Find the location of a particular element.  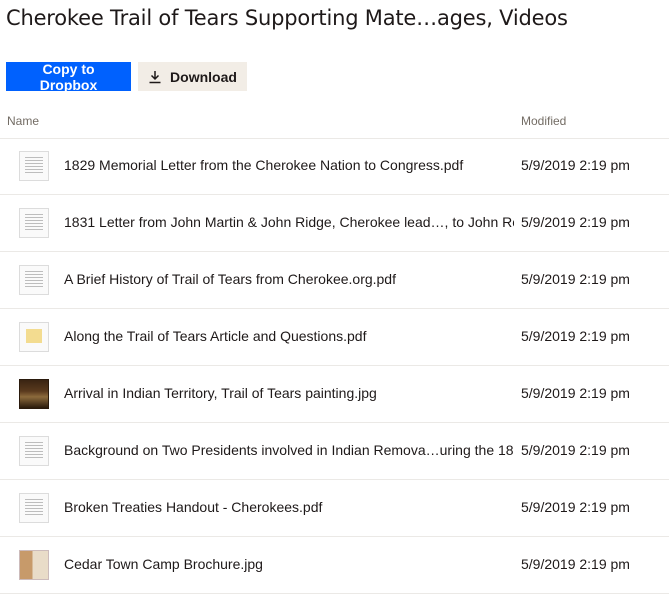

copy-to-dropbox-button: Copy to Dropbox is located at coordinates (68, 77).